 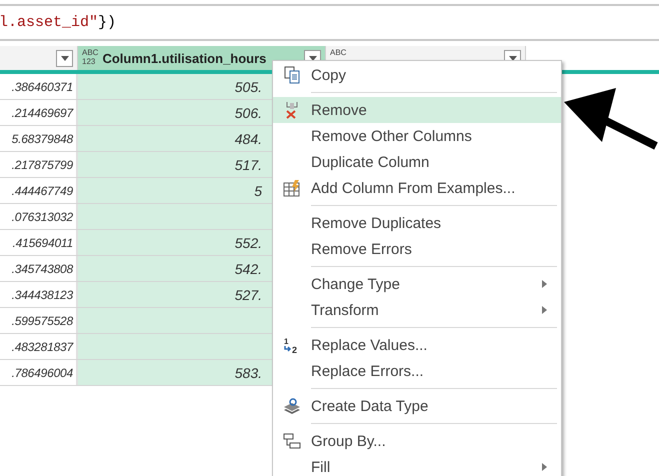 What do you see at coordinates (292, 188) in the screenshot?
I see `table-lightning-icon` at bounding box center [292, 188].